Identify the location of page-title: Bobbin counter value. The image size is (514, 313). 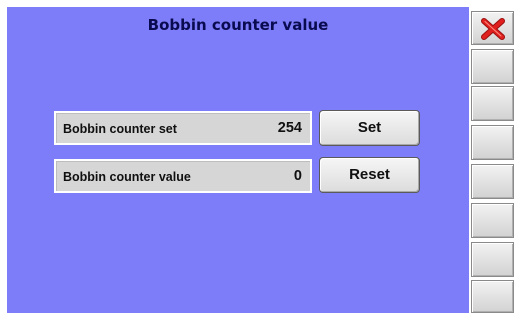
(238, 25).